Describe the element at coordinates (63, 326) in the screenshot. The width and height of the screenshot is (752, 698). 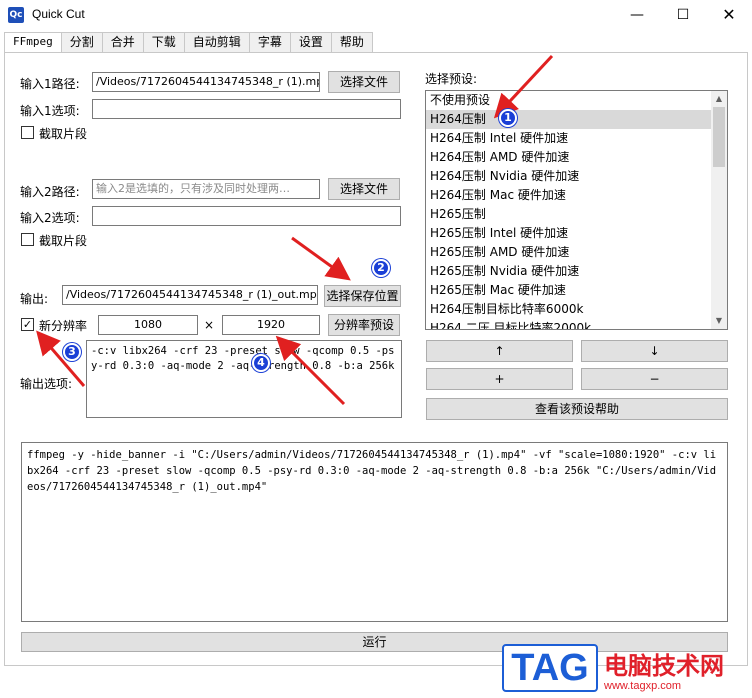
I see `new-resolution-label: 新分辨率` at that location.